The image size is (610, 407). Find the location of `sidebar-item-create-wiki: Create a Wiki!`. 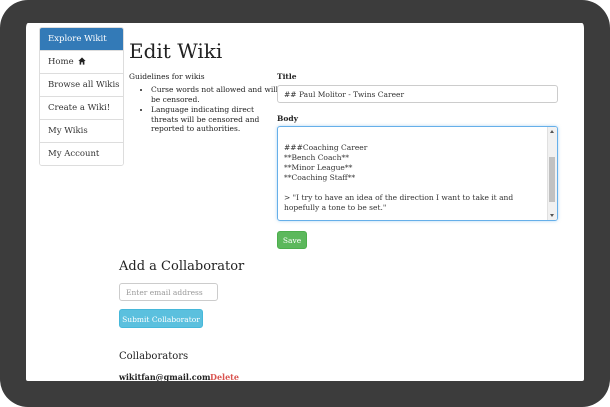

sidebar-item-create-wiki: Create a Wiki! is located at coordinates (81, 107).